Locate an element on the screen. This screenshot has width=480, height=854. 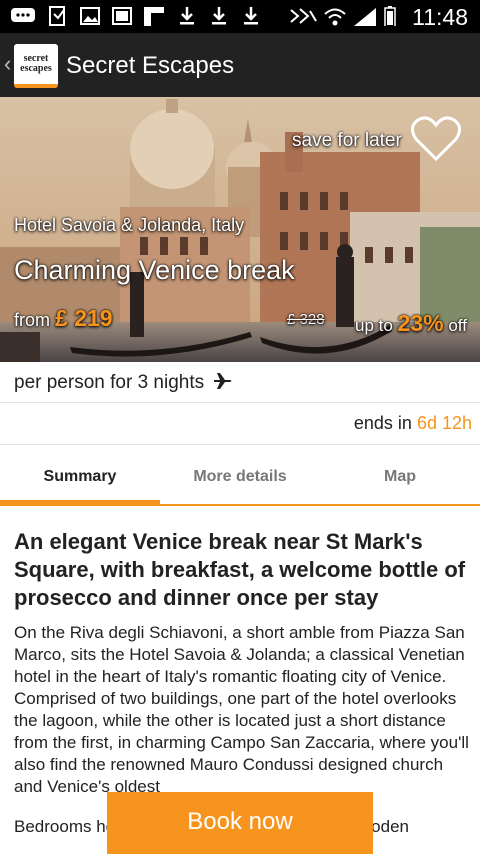
offer-headline: Charming Venice break is located at coordinates (154, 270).